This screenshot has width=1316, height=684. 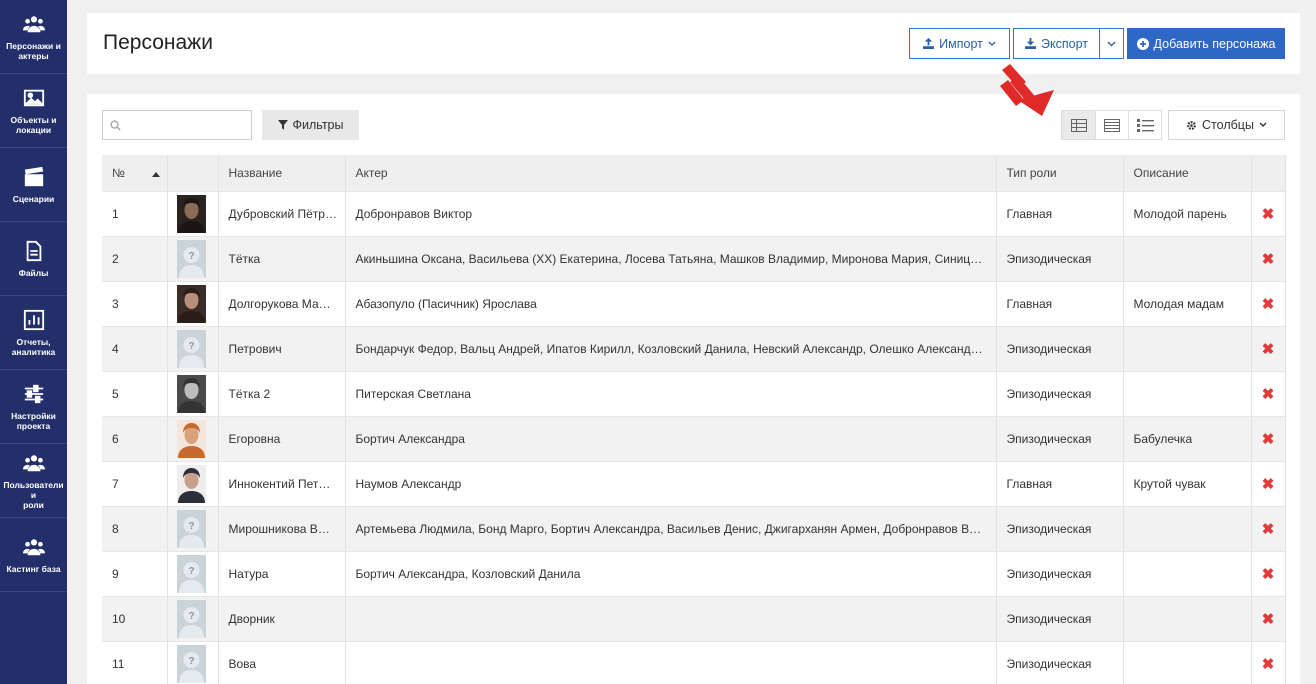 What do you see at coordinates (33, 111) in the screenshot?
I see `sidebar-item-objects: Объекты и локации` at bounding box center [33, 111].